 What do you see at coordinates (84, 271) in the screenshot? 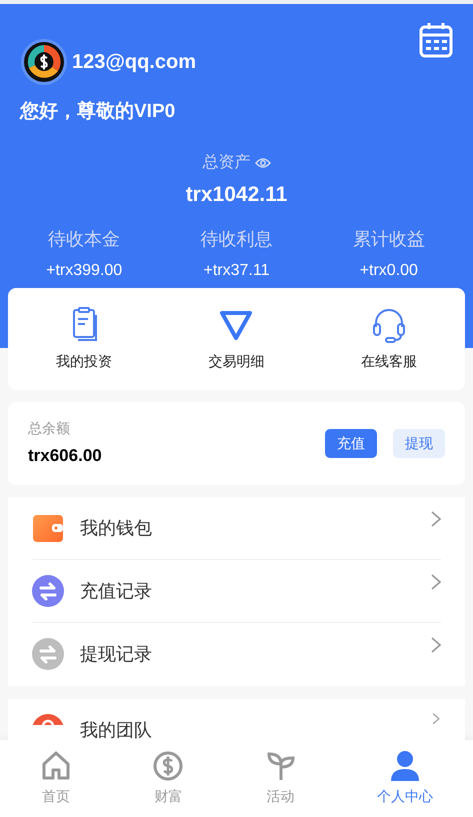
I see `stat-value: +trx399.00` at bounding box center [84, 271].